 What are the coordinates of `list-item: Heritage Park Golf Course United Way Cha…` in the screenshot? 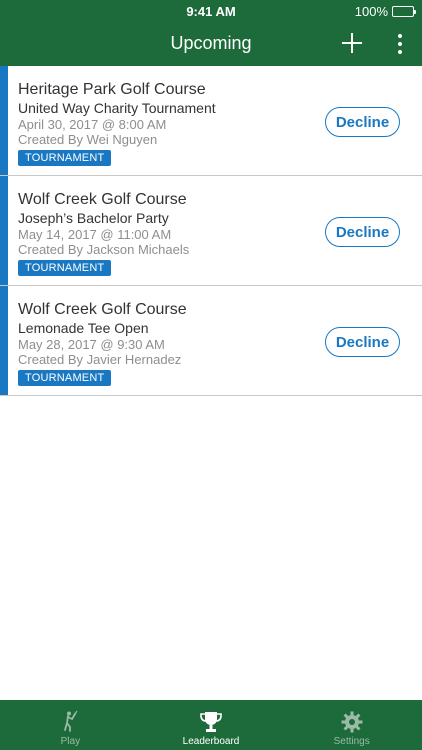 It's located at (211, 121).